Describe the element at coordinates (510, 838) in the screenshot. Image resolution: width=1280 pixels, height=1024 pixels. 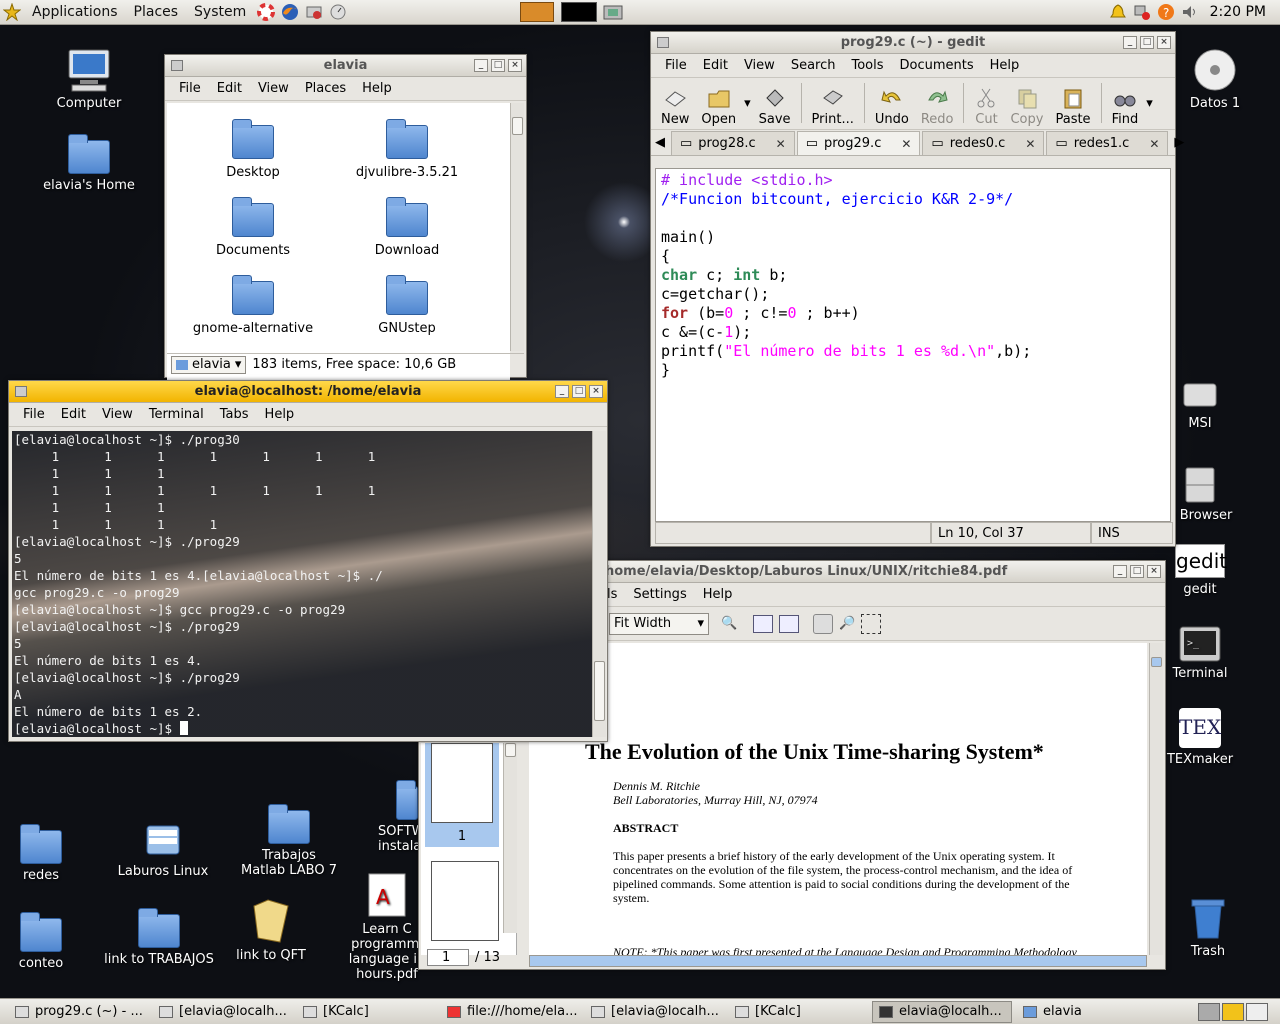
I see `thumbnails-scrollbar` at that location.